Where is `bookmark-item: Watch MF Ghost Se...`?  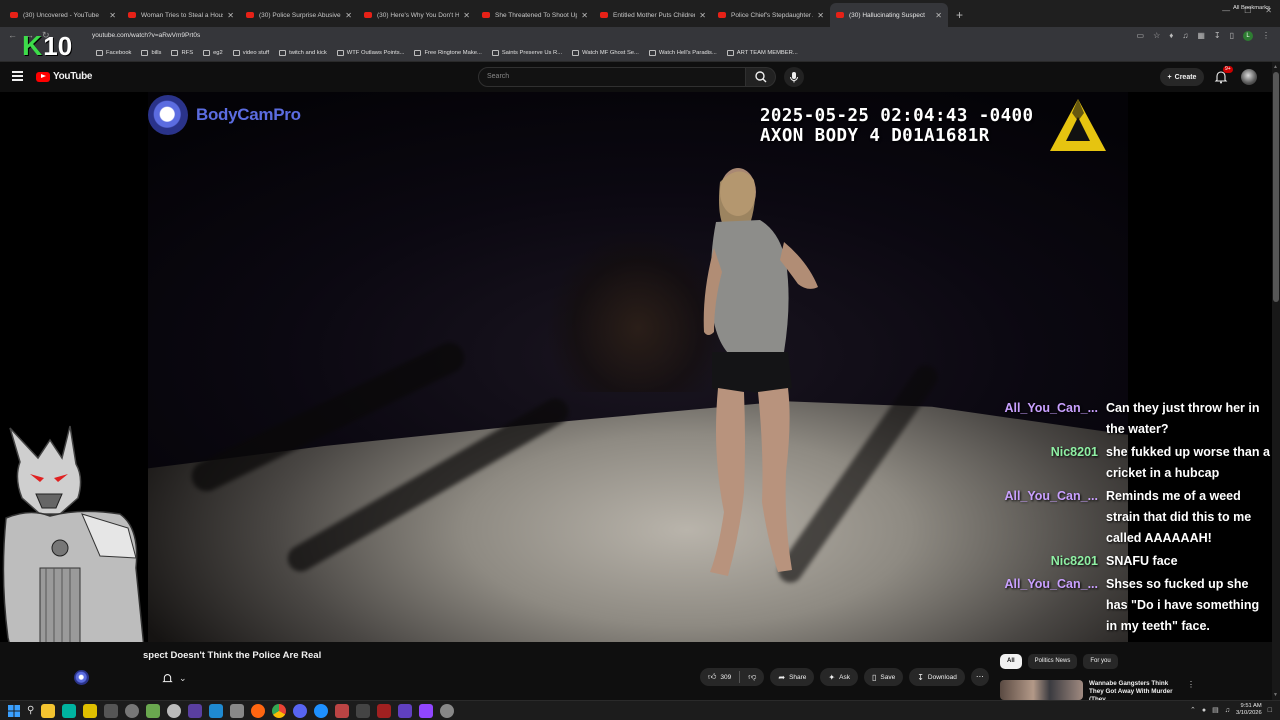 bookmark-item: Watch MF Ghost Se... is located at coordinates (605, 52).